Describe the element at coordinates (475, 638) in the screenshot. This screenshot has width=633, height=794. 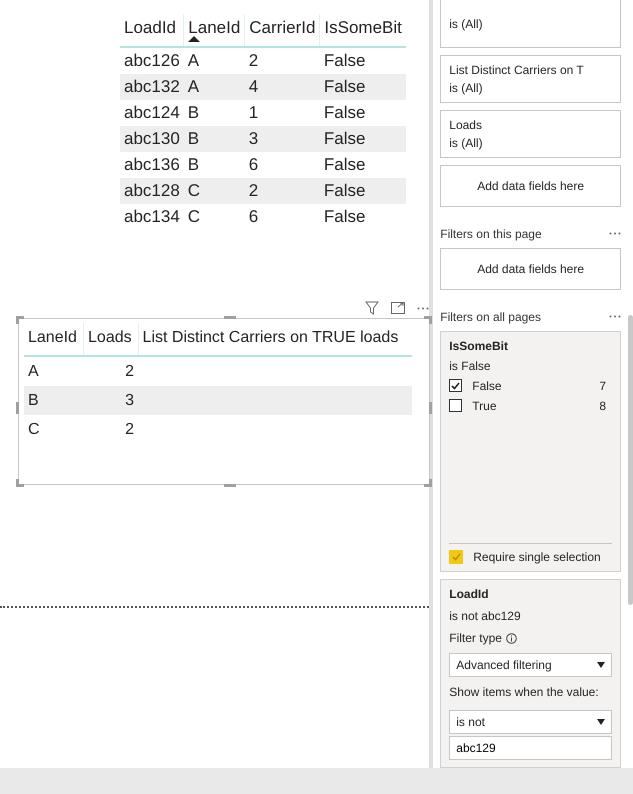
I see `field-label: Filter type` at that location.